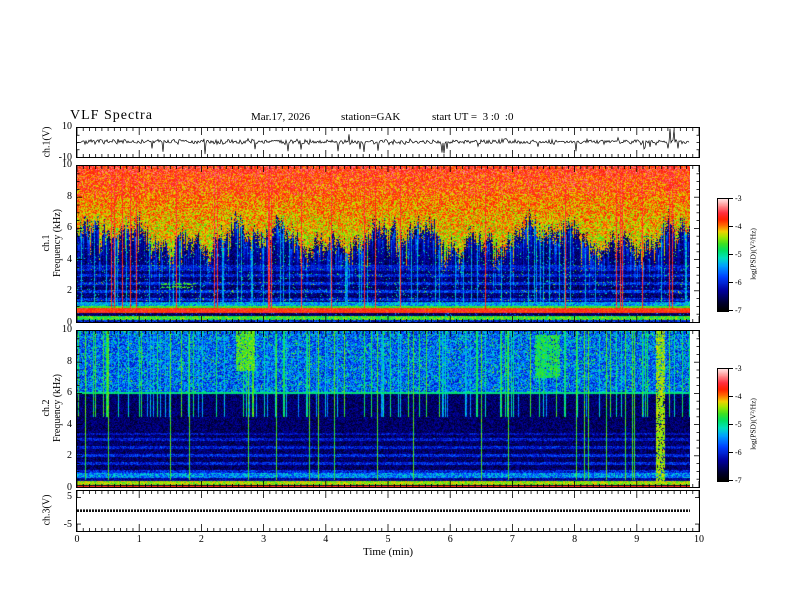  What do you see at coordinates (512, 539) in the screenshot?
I see `xtick-label: 7` at bounding box center [512, 539].